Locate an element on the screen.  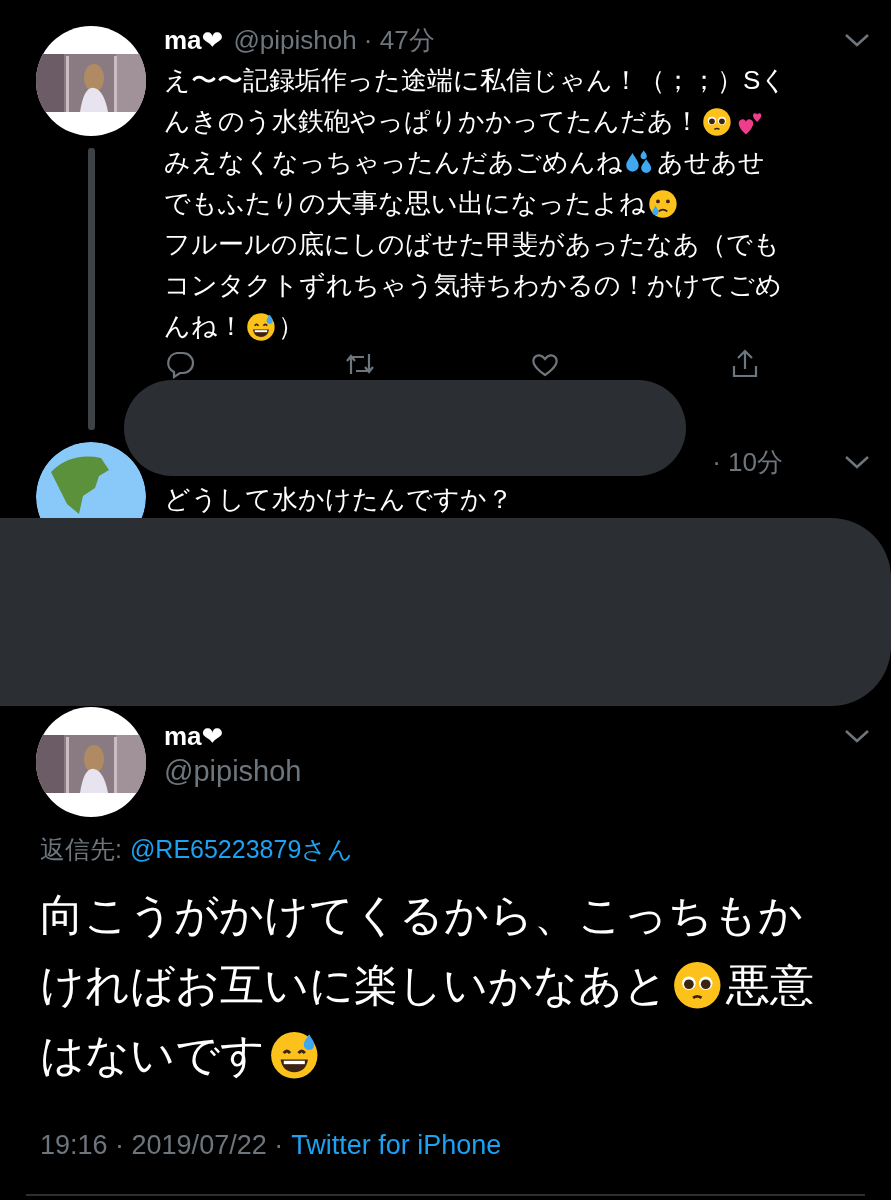
tweet-text: コンタクトずれちゃう気持ちわかるの！かけてごめ is located at coordinates (473, 285).